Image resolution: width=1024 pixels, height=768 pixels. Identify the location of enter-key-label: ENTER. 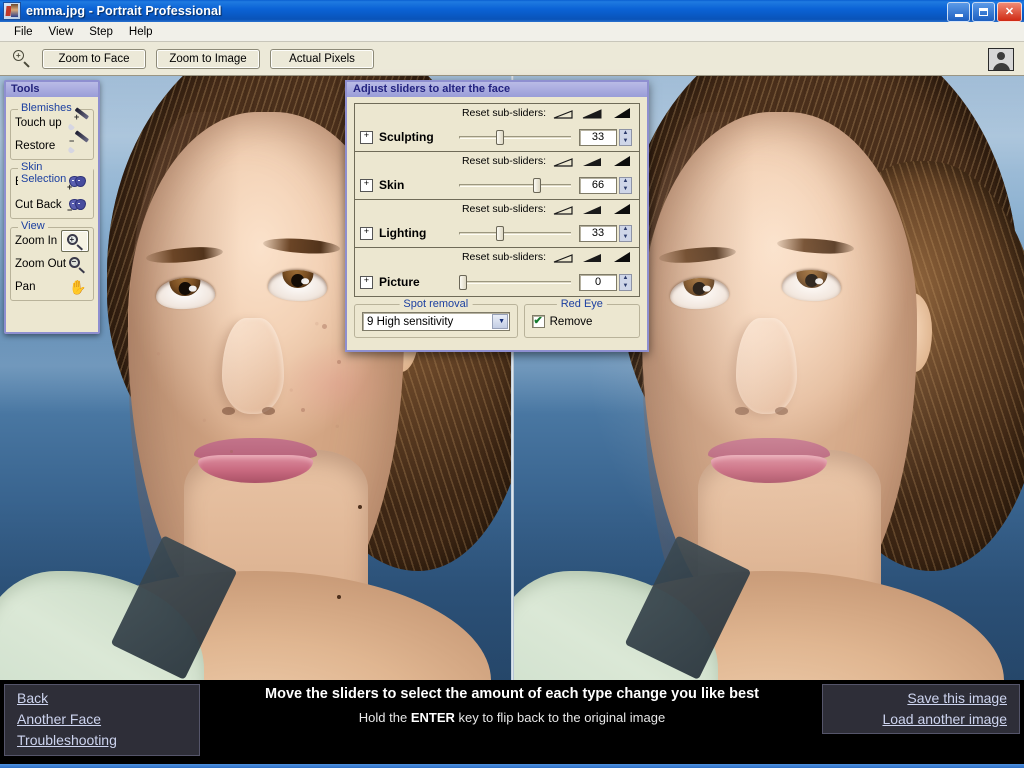
(432, 717).